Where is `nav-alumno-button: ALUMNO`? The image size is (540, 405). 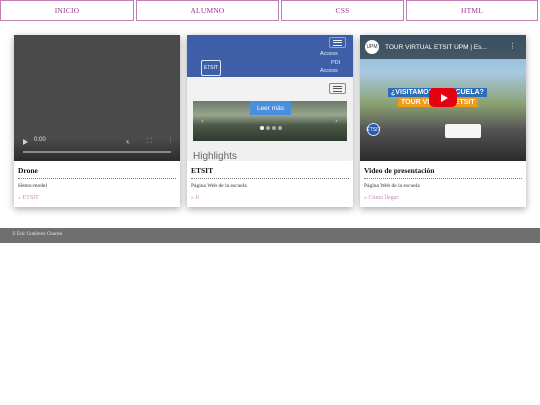 nav-alumno-button: ALUMNO is located at coordinates (207, 10).